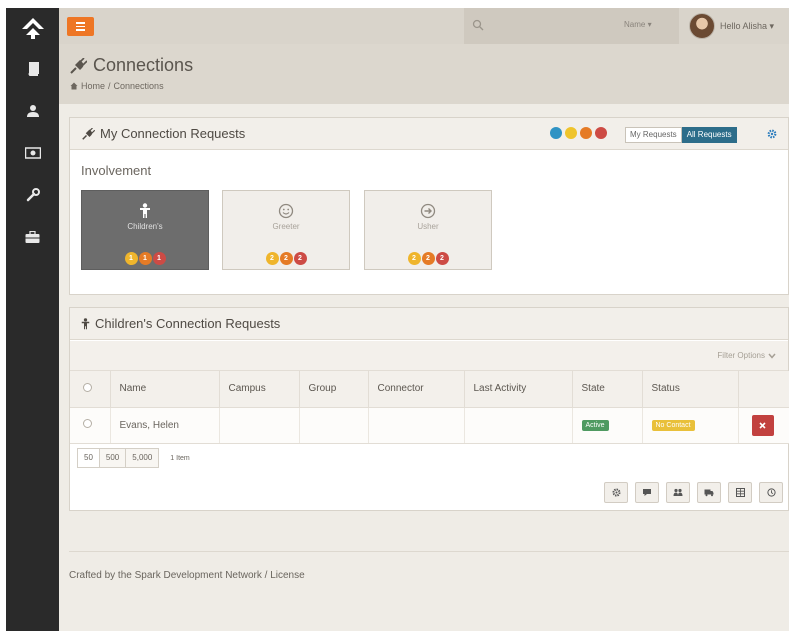 Image resolution: width=789 pixels, height=631 pixels. I want to click on all-requests-toggle: All Requests, so click(709, 135).